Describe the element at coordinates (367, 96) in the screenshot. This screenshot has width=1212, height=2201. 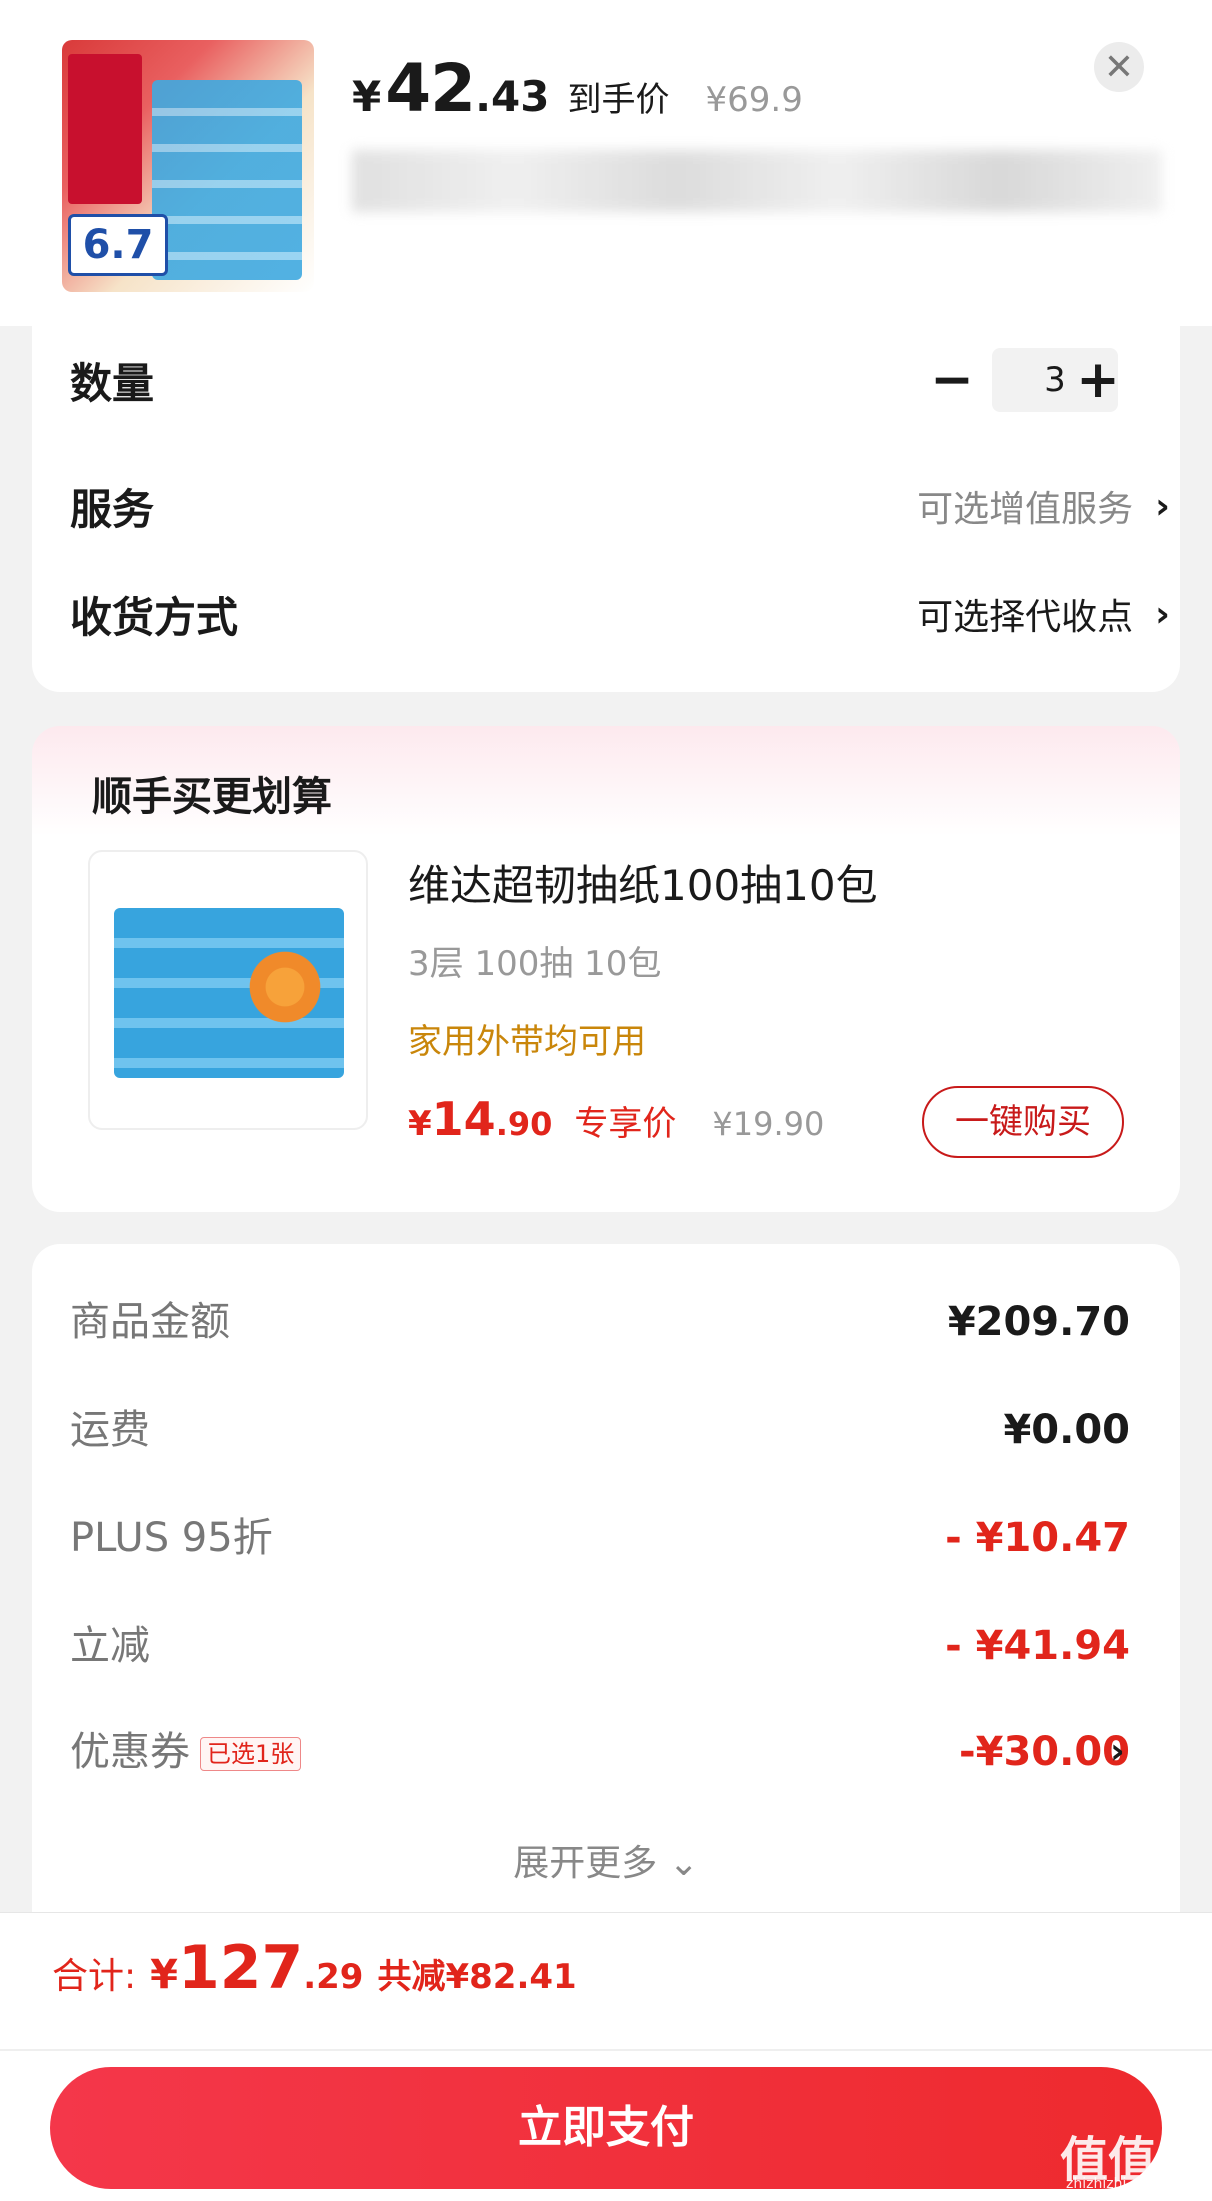
I see `price-symbol: ¥` at that location.